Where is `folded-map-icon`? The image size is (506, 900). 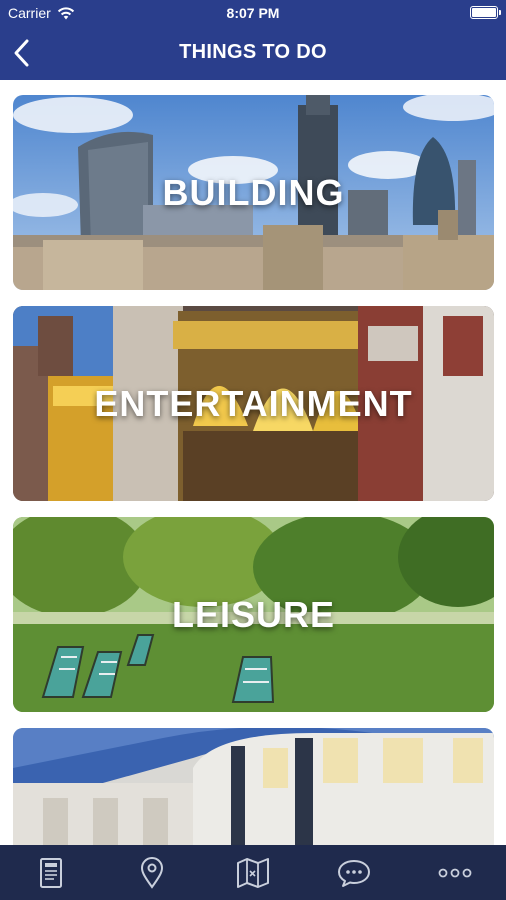
folded-map-icon is located at coordinates (253, 872).